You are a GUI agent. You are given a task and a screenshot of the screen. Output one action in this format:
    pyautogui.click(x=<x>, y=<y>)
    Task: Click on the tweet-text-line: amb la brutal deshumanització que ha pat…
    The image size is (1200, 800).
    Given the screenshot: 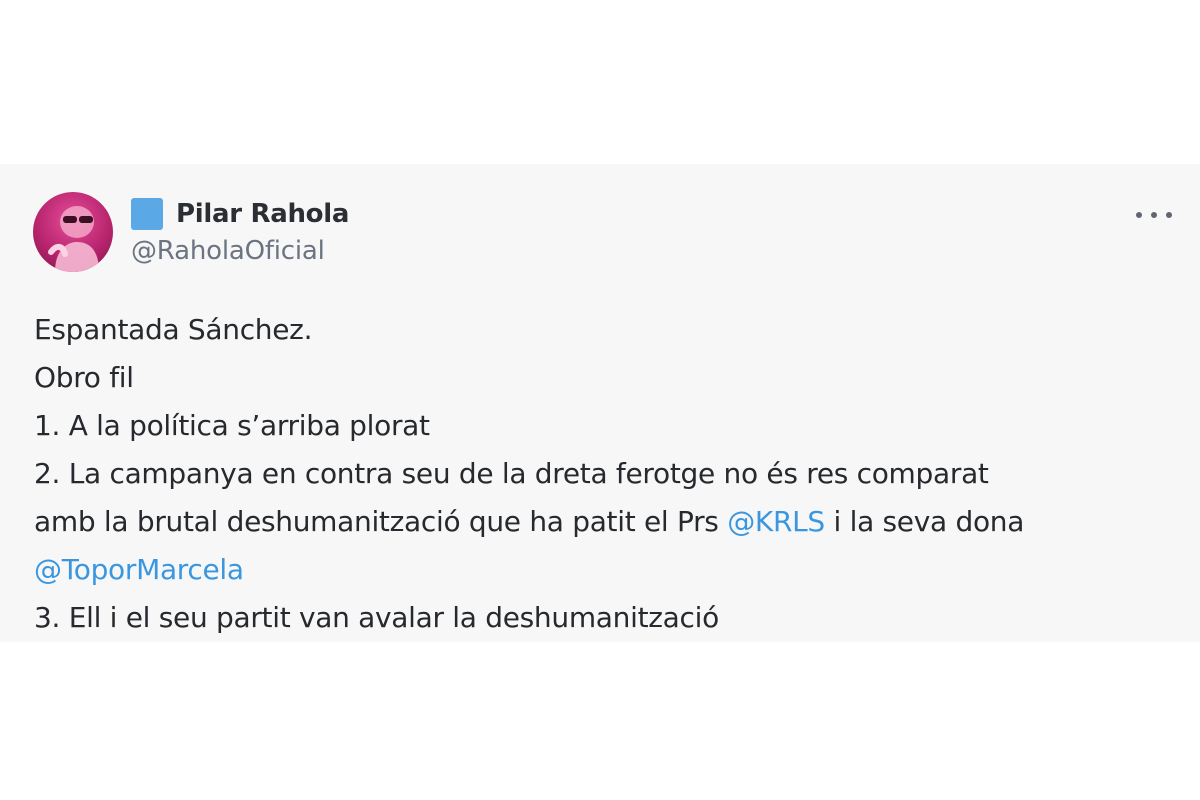 What is the action you would take?
    pyautogui.click(x=604, y=522)
    